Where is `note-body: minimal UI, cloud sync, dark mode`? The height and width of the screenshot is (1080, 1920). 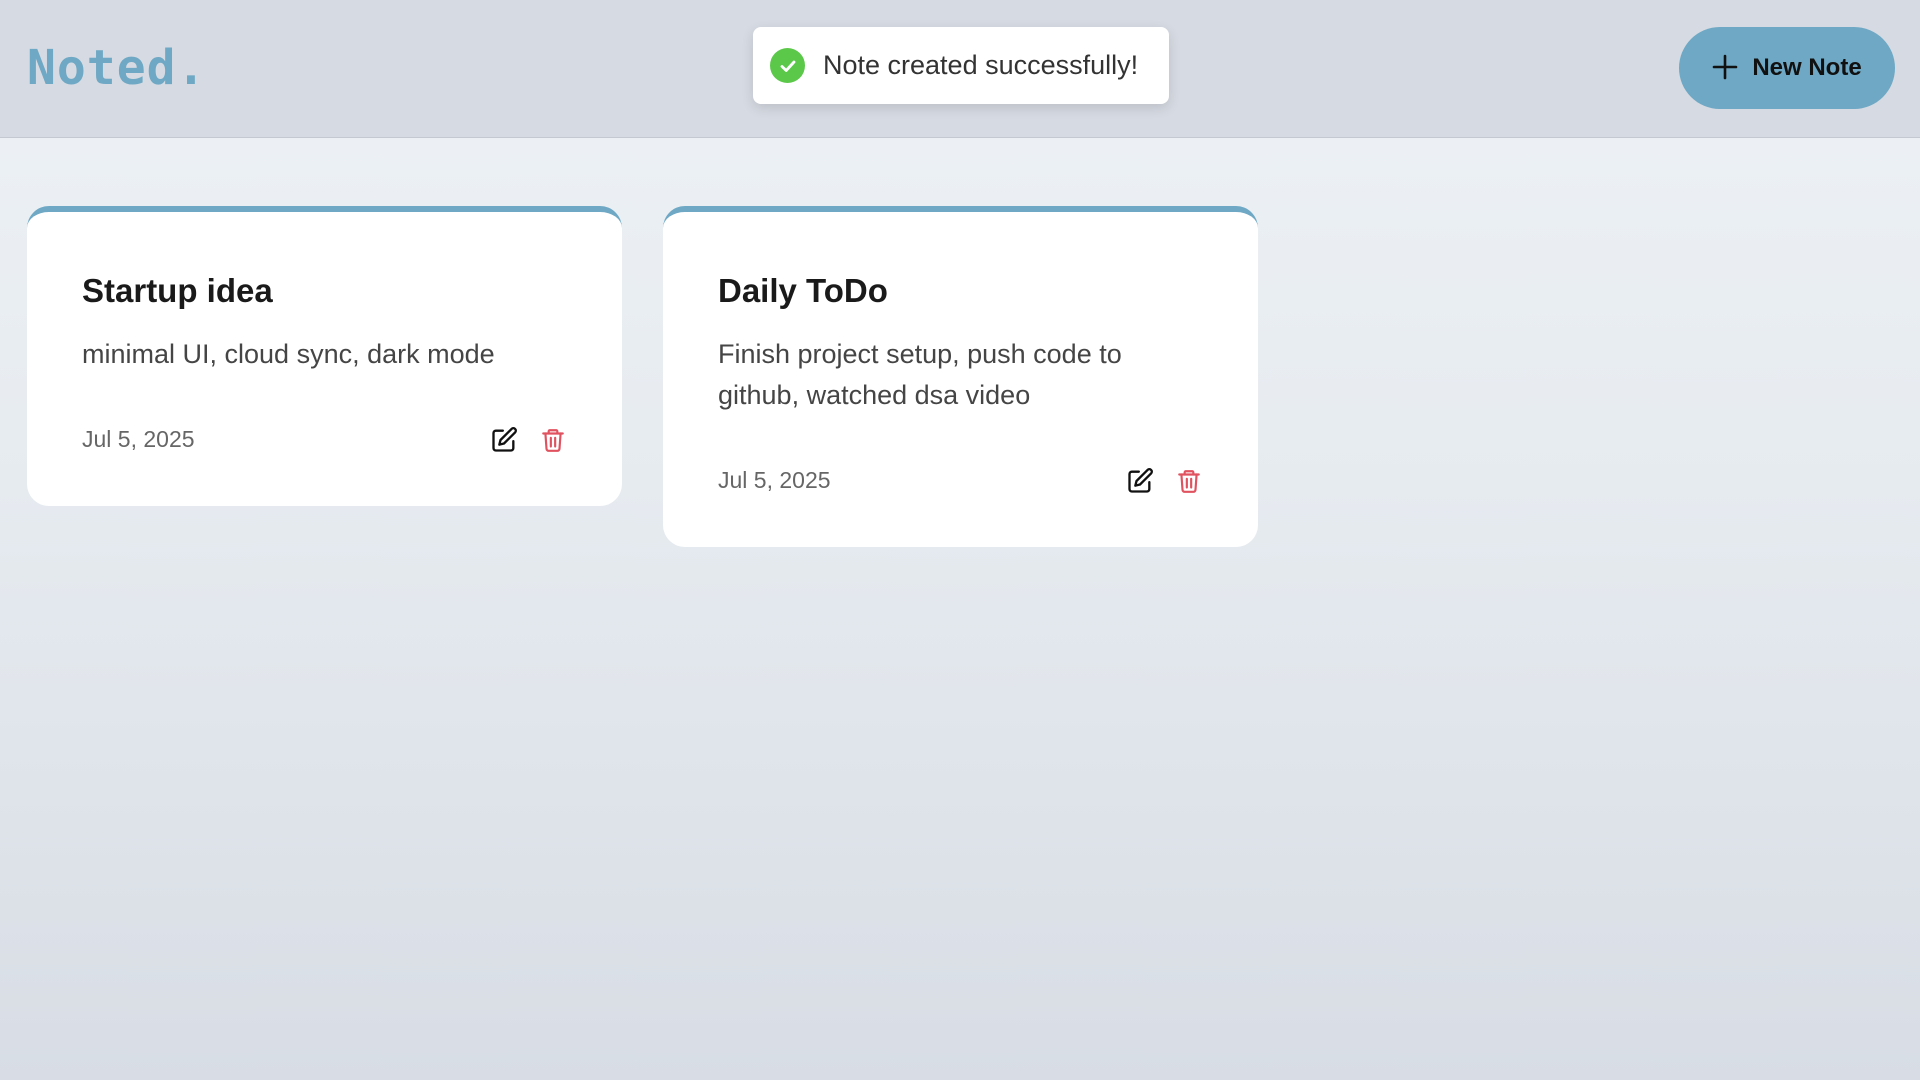 note-body: minimal UI, cloud sync, dark mode is located at coordinates (288, 354).